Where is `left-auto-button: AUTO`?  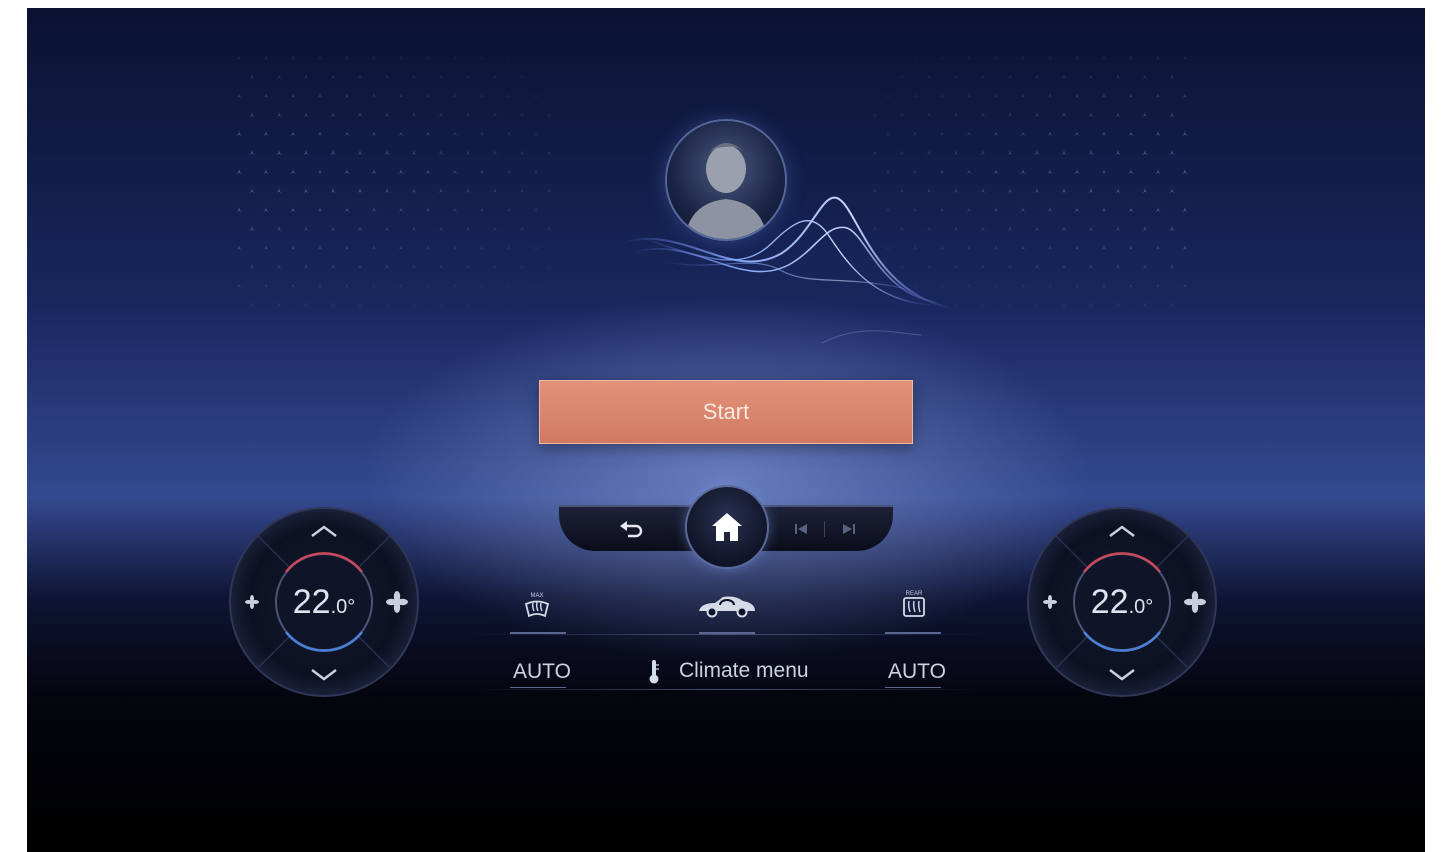 left-auto-button: AUTO is located at coordinates (542, 672).